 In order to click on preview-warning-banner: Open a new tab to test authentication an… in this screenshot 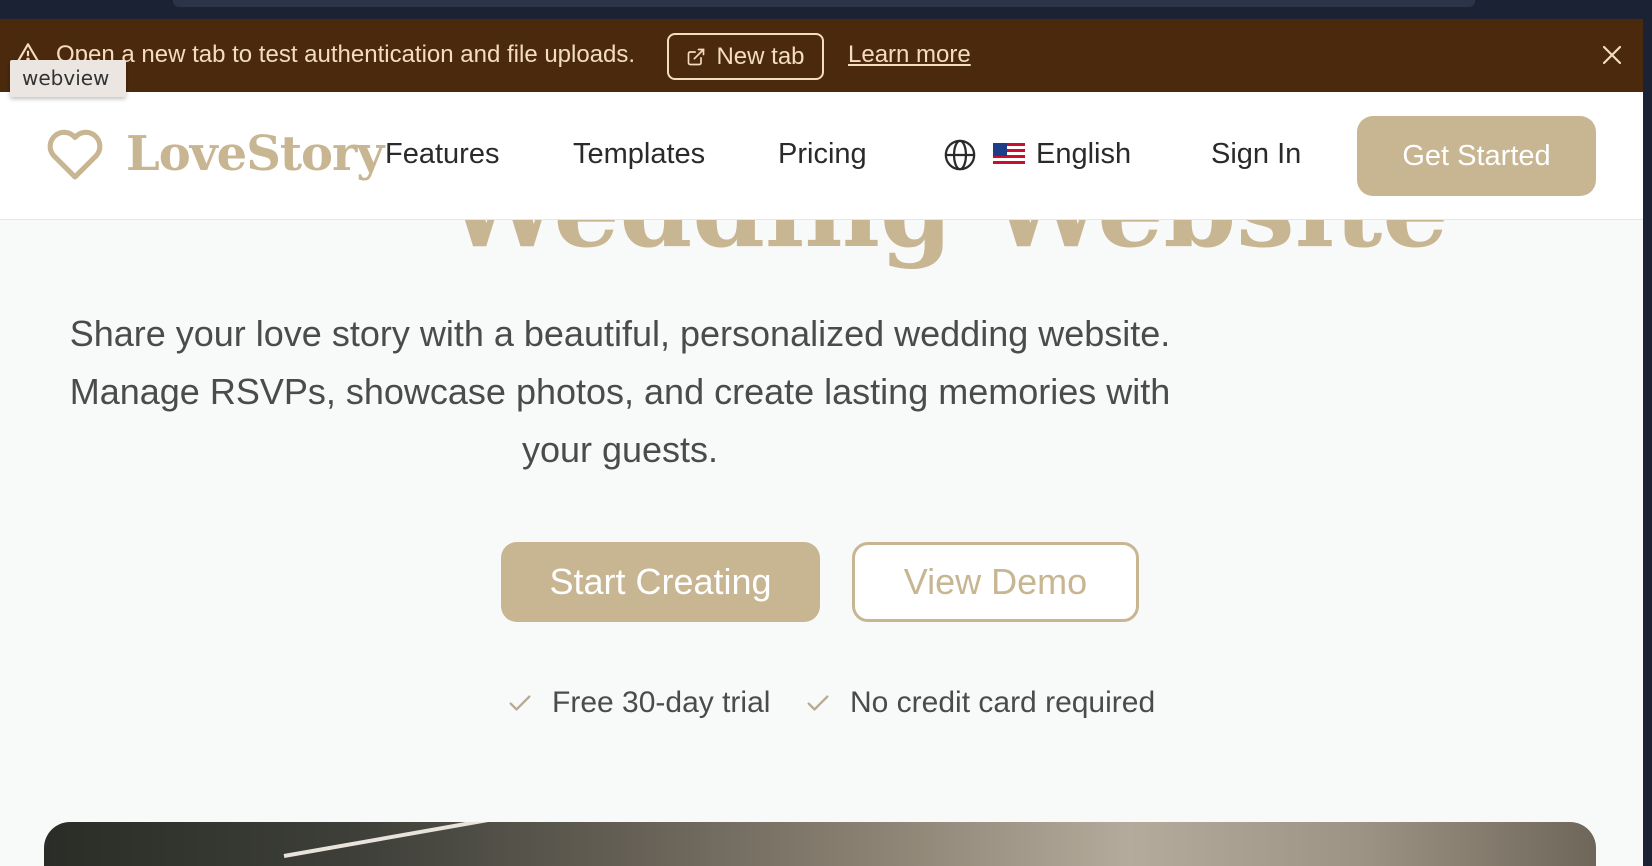, I will do `click(821, 55)`.